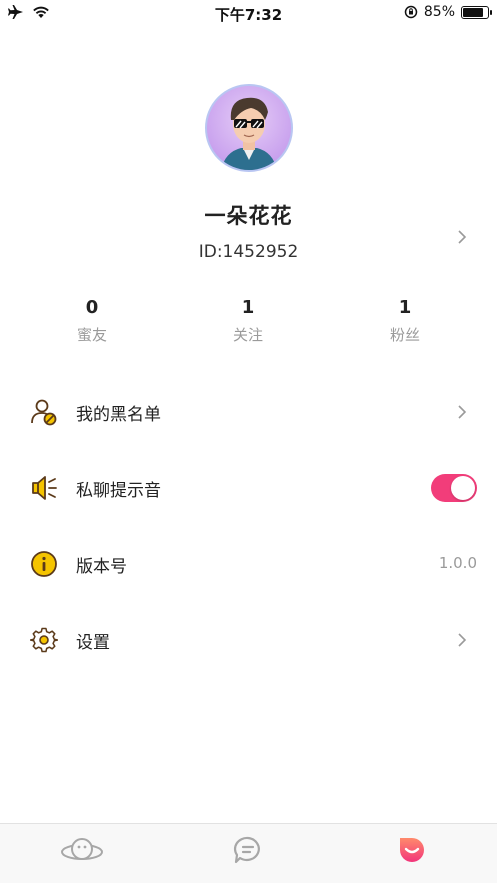  I want to click on user-block-icon, so click(44, 412).